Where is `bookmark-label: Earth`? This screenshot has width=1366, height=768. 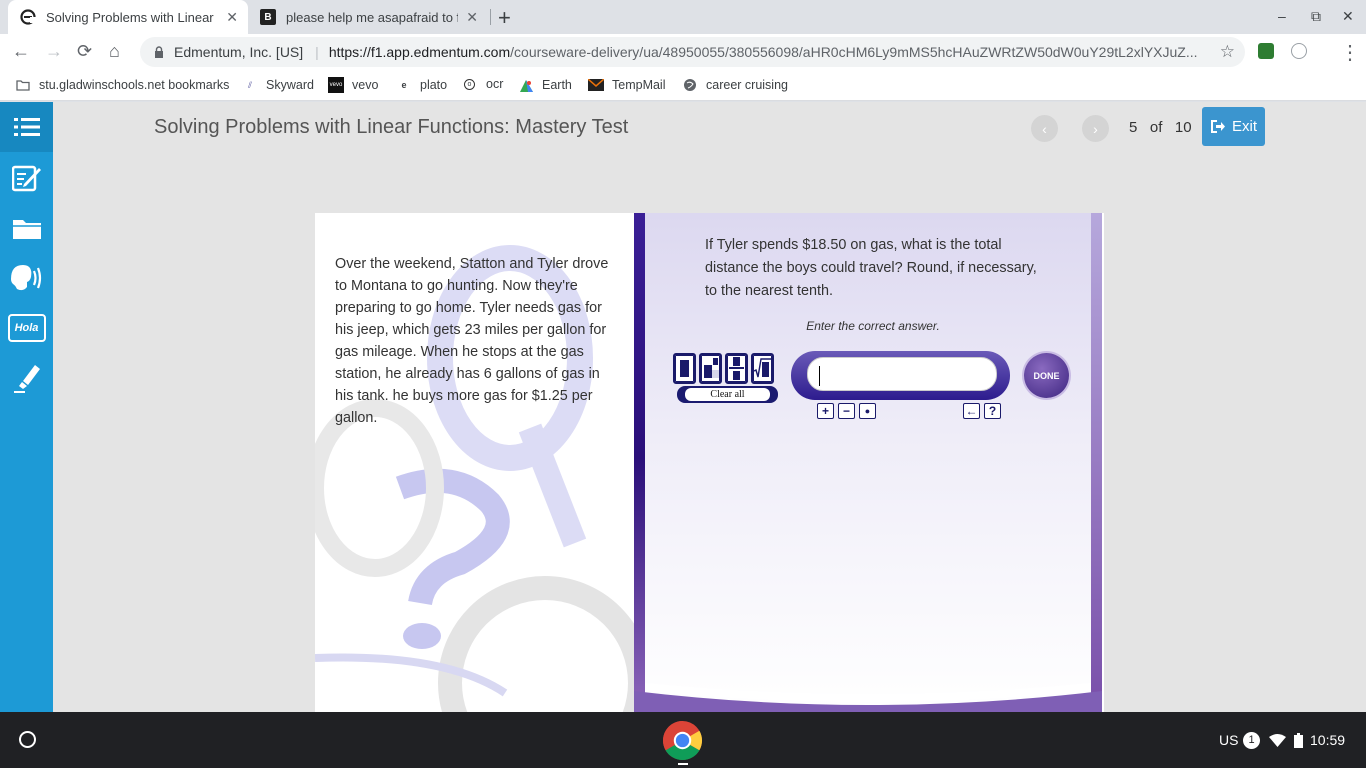
bookmark-label: Earth is located at coordinates (557, 85).